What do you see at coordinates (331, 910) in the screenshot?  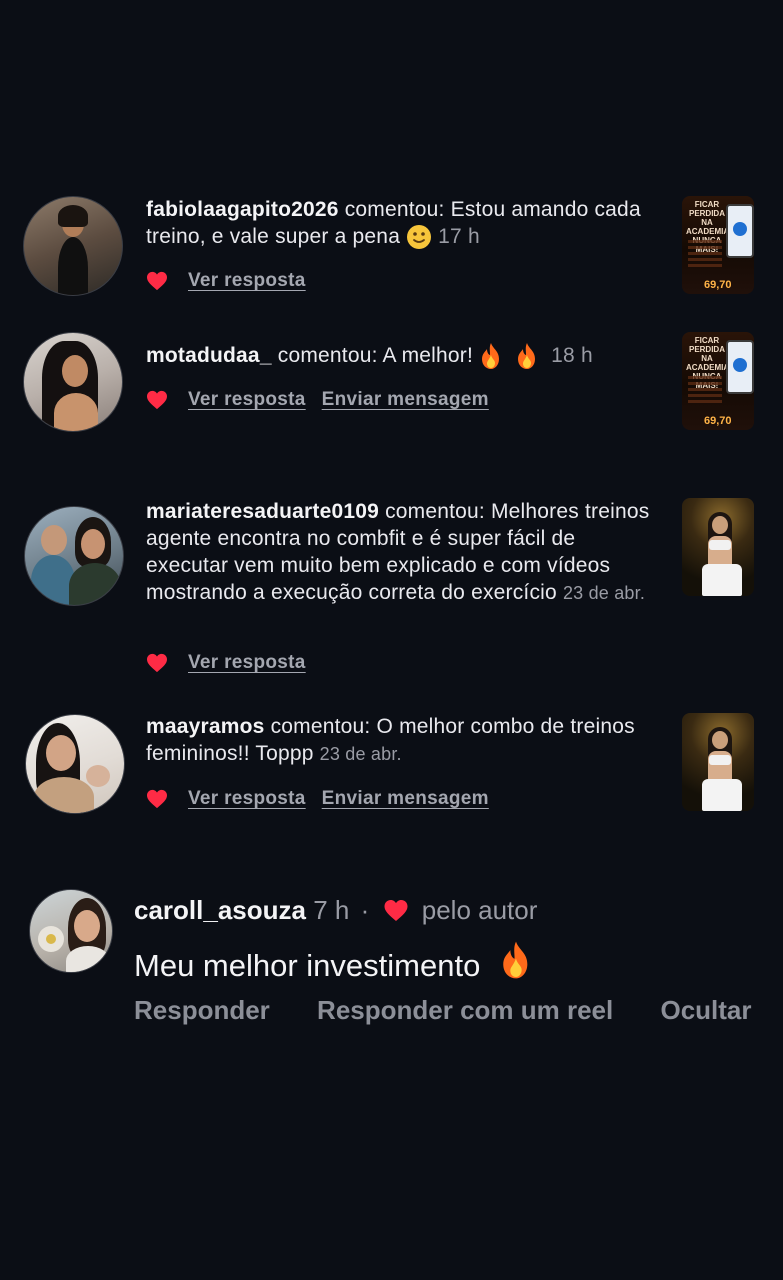 I see `timestamp: 7 h` at bounding box center [331, 910].